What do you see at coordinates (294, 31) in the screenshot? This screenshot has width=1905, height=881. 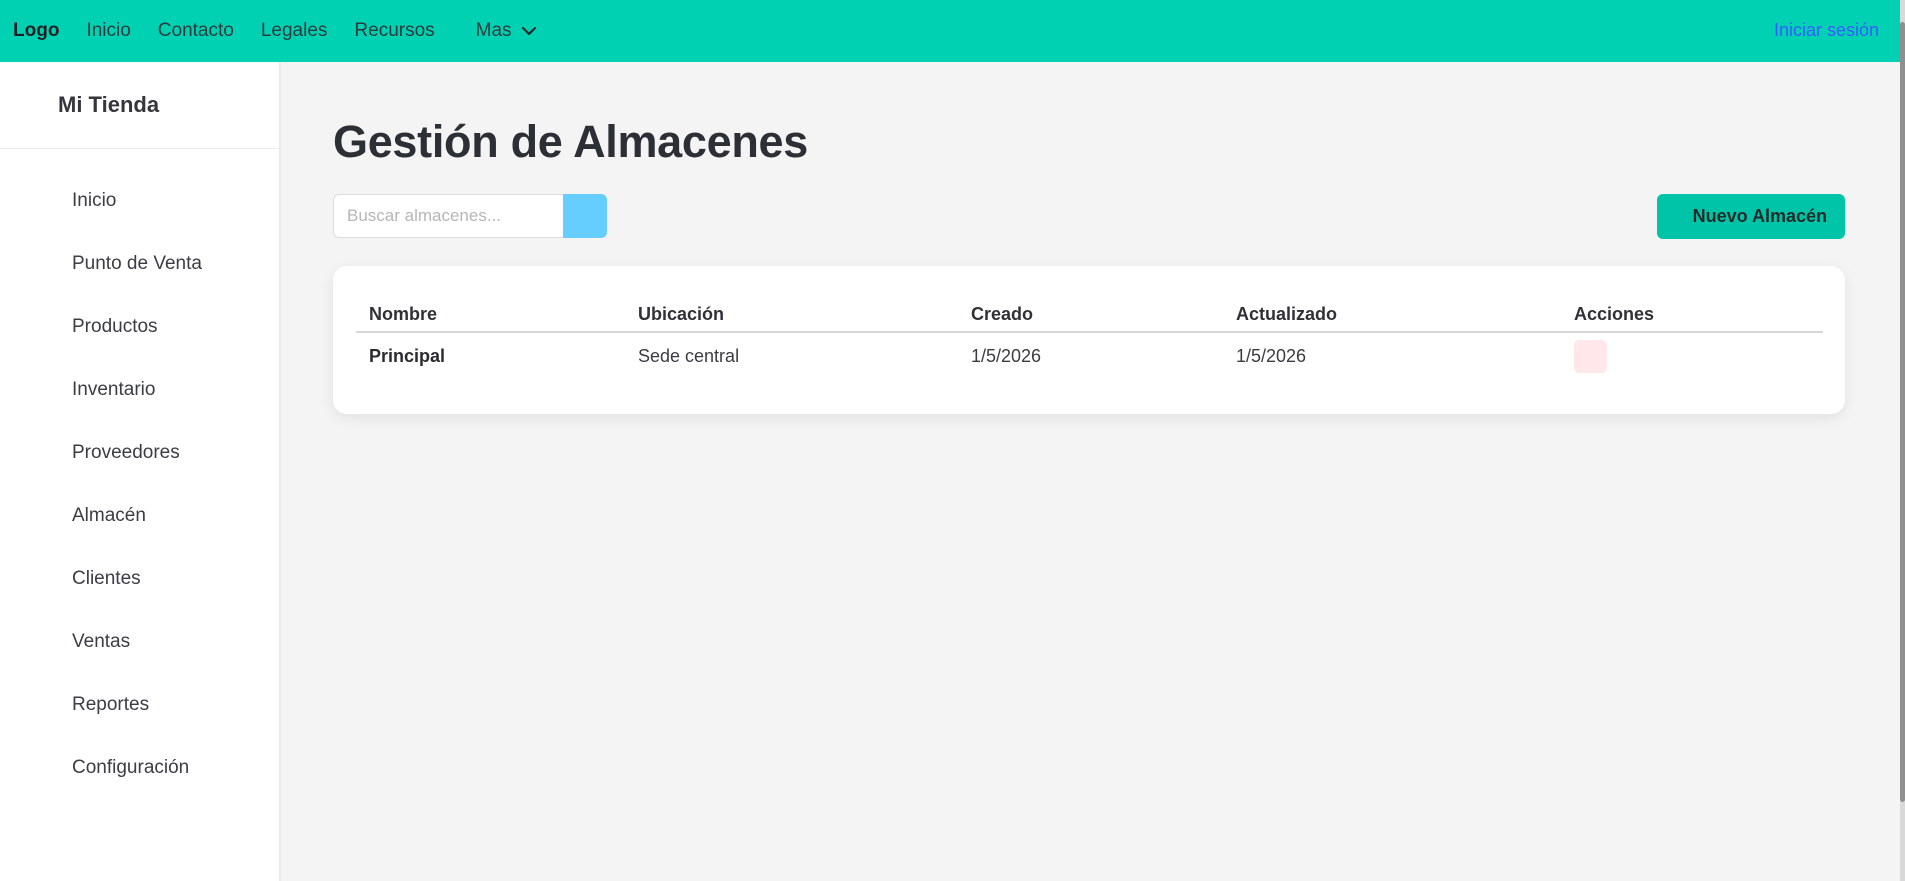 I see `nav-link-legales: Legales` at bounding box center [294, 31].